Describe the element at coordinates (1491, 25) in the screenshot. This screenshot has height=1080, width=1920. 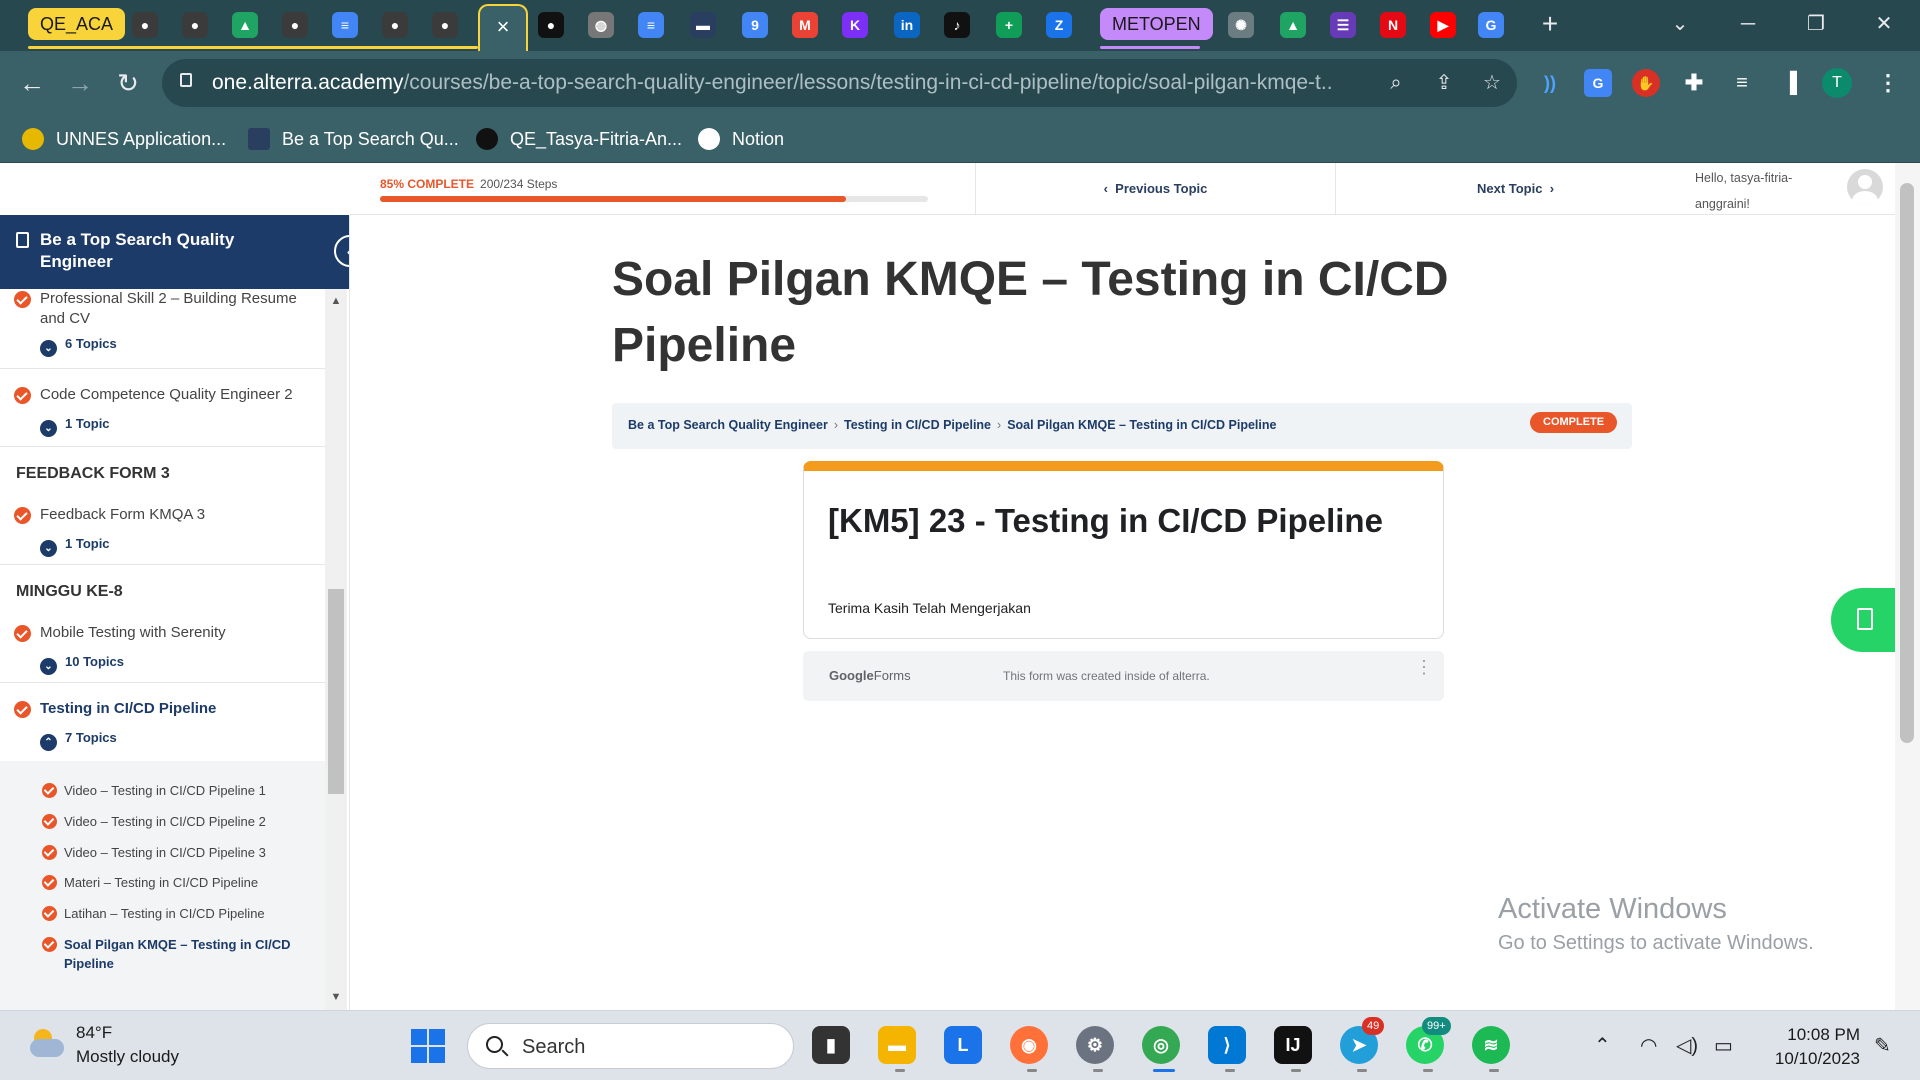
I see `google-translate-tab-icon: G` at that location.